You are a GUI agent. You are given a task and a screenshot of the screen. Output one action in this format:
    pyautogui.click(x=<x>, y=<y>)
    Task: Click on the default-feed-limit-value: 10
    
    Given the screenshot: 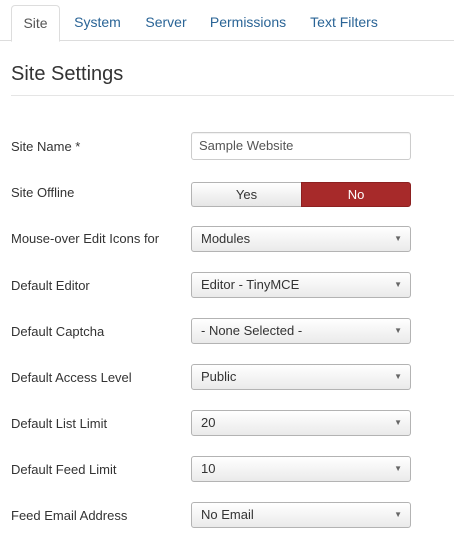 What is the action you would take?
    pyautogui.click(x=208, y=468)
    